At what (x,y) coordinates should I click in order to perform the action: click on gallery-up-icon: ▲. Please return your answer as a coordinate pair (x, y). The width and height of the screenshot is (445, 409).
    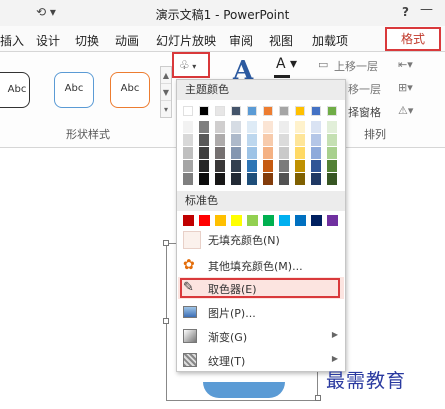
    Looking at the image, I should click on (166, 75).